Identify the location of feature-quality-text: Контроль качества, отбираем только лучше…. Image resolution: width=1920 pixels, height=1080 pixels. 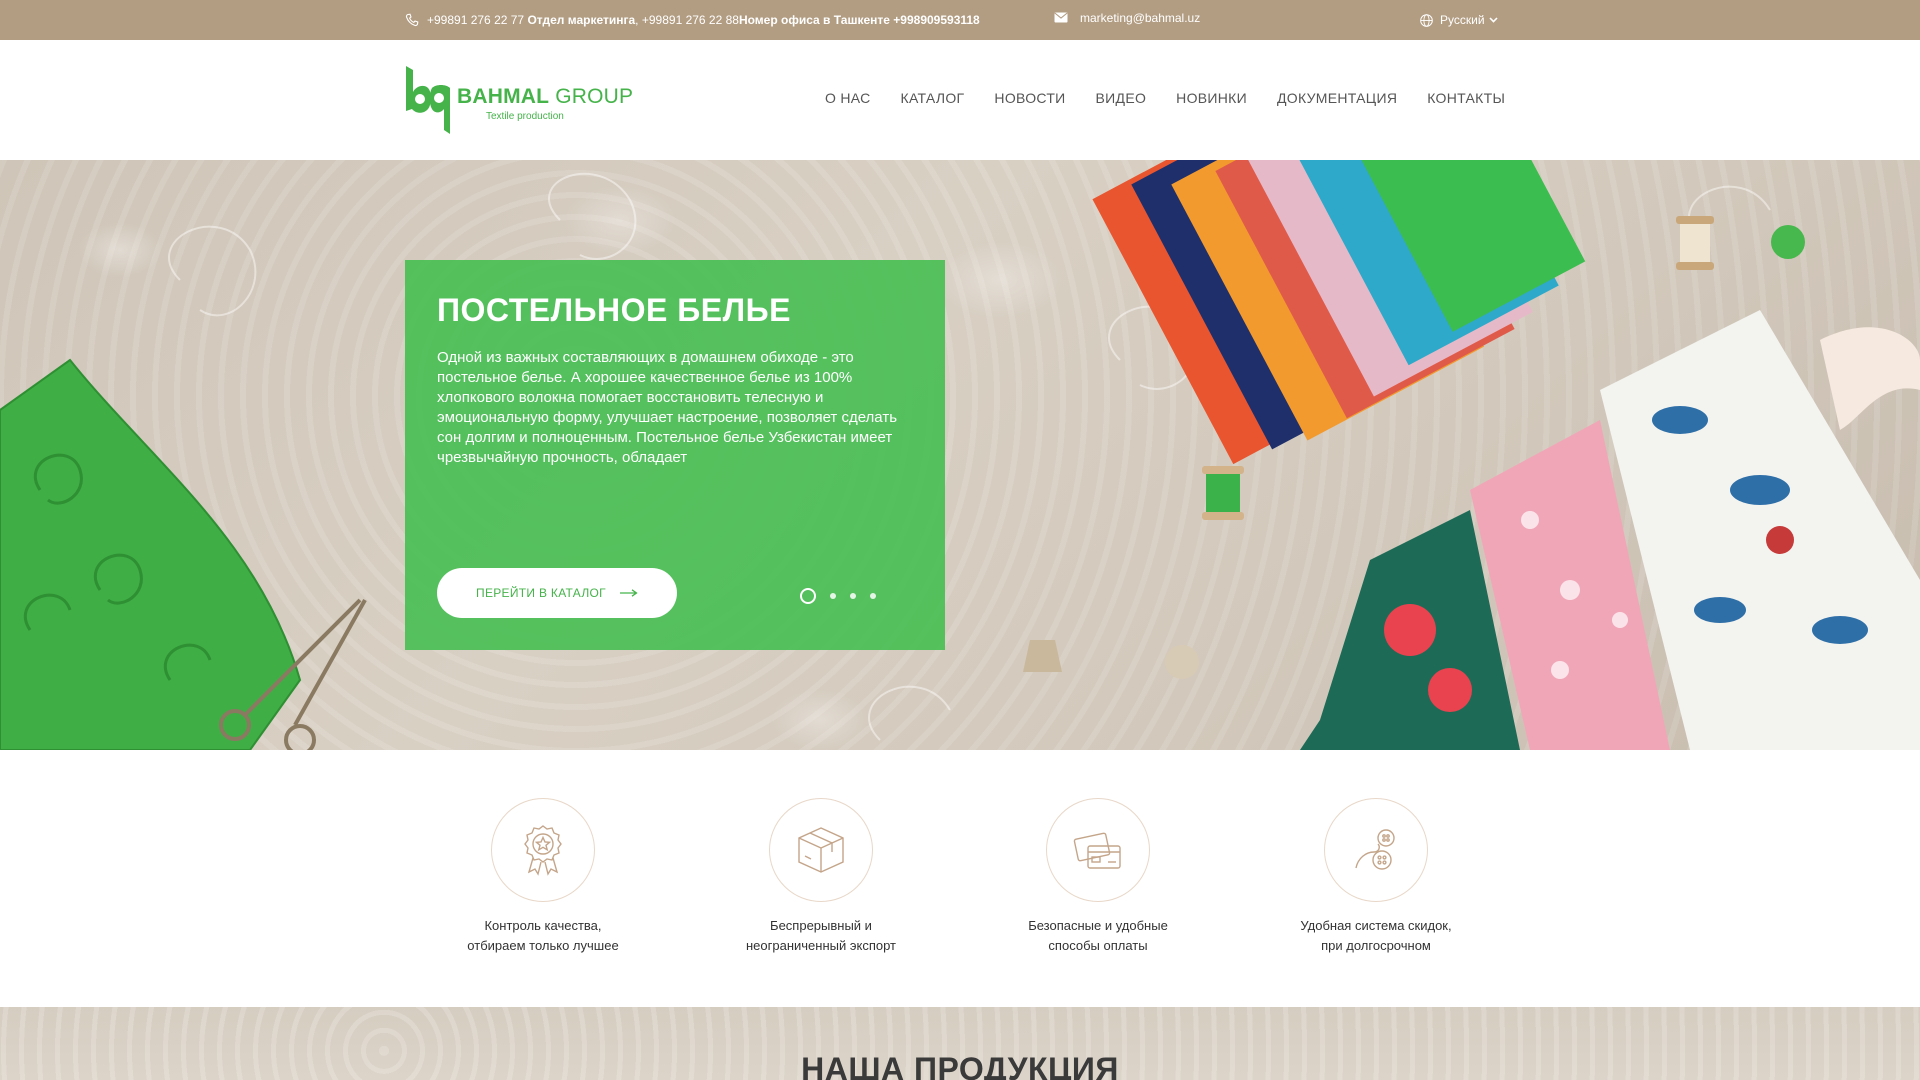
(543, 936).